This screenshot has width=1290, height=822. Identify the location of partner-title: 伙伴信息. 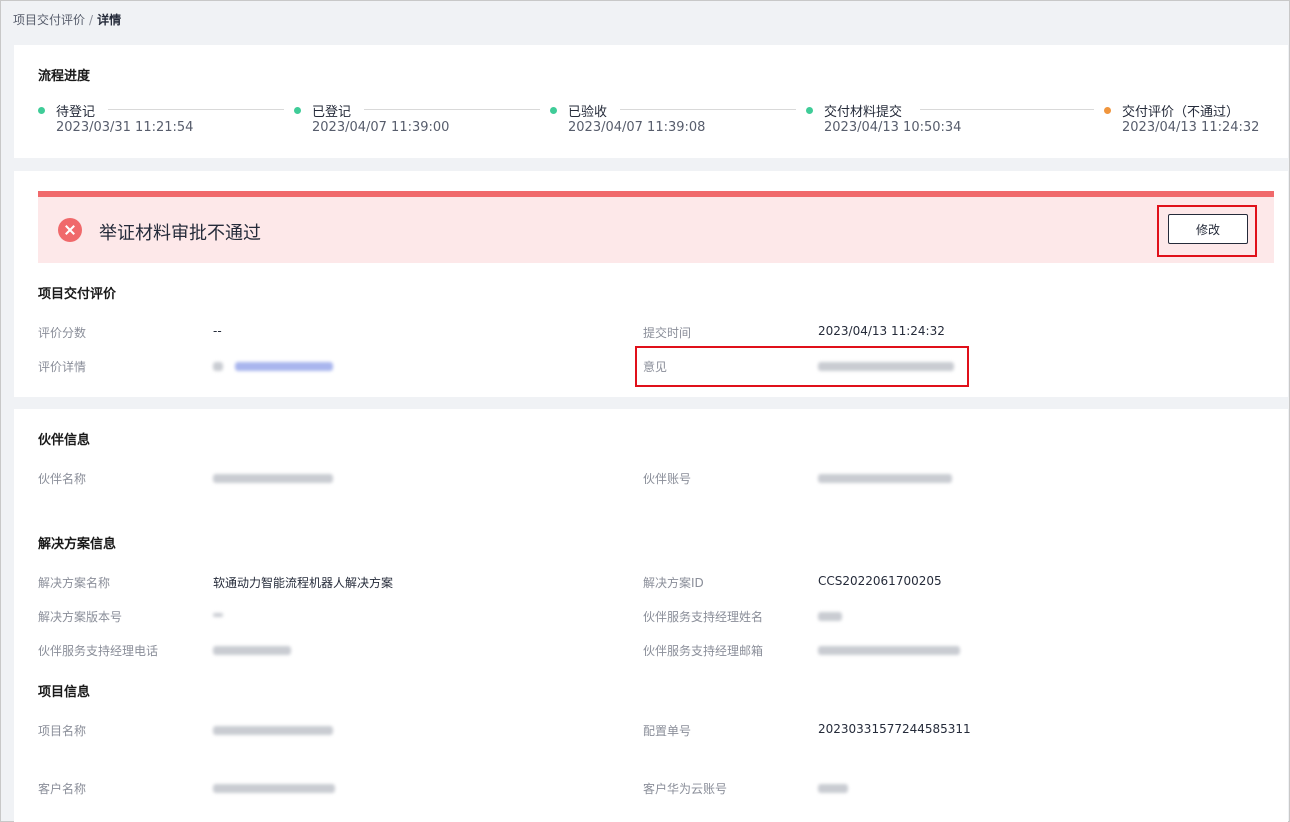
(64, 440).